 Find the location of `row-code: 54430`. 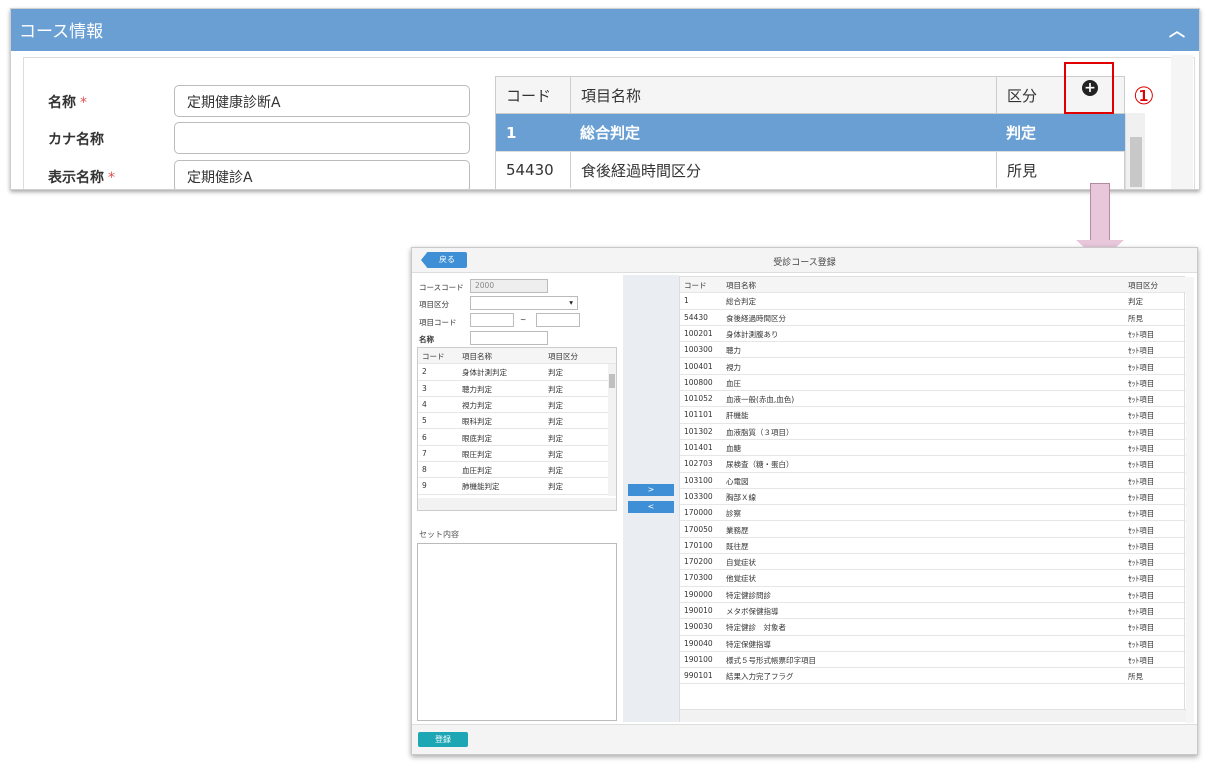

row-code: 54430 is located at coordinates (530, 170).